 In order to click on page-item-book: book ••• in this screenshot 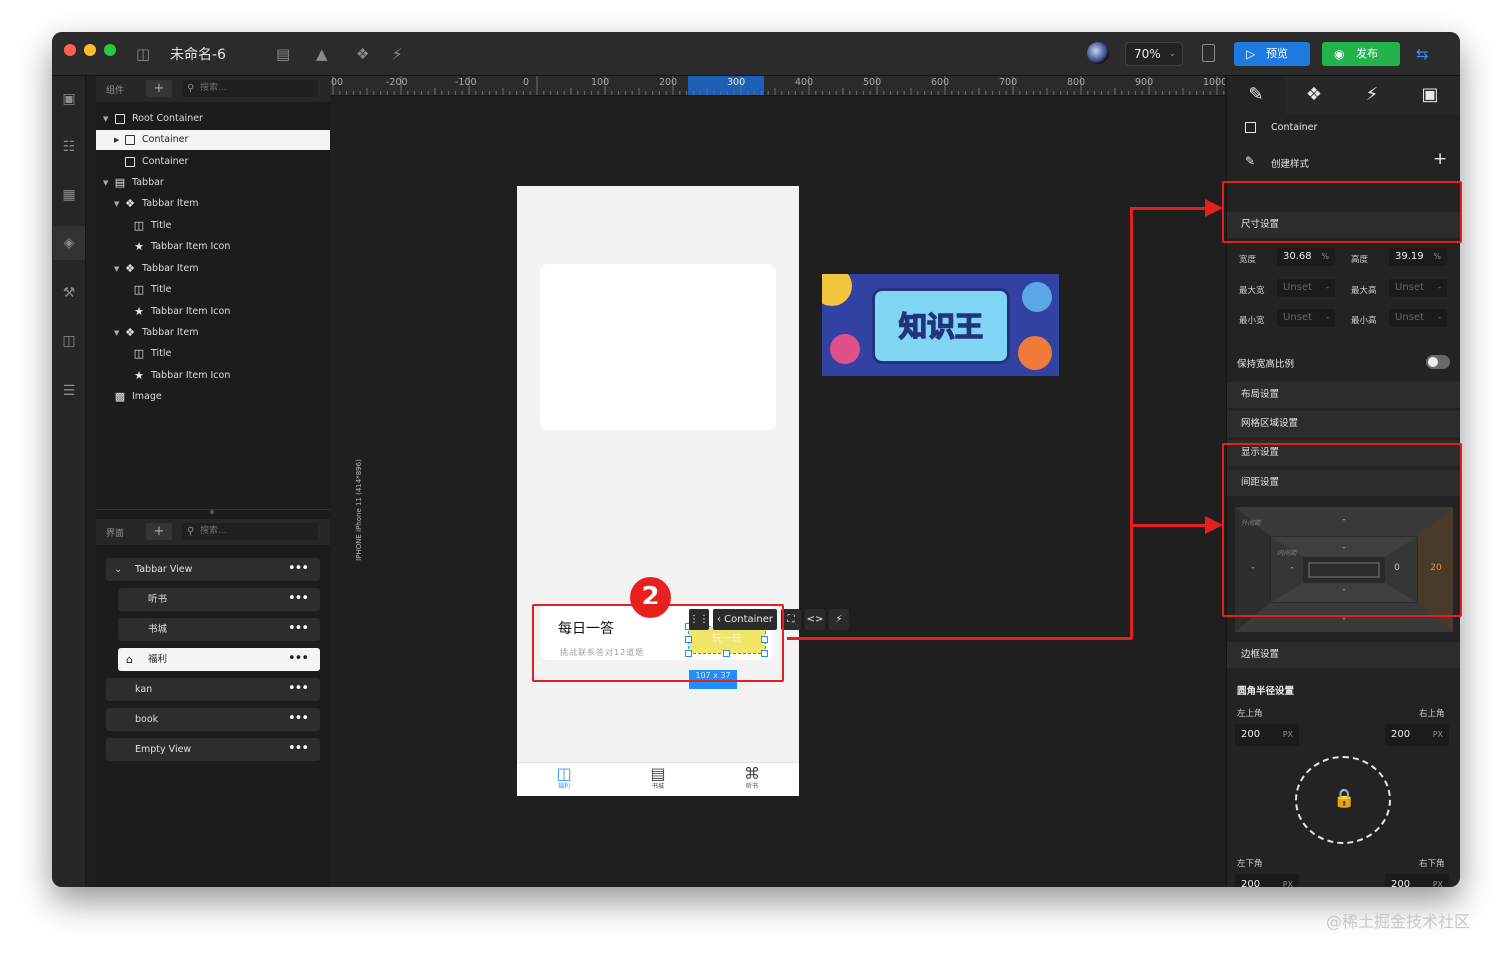, I will do `click(213, 719)`.